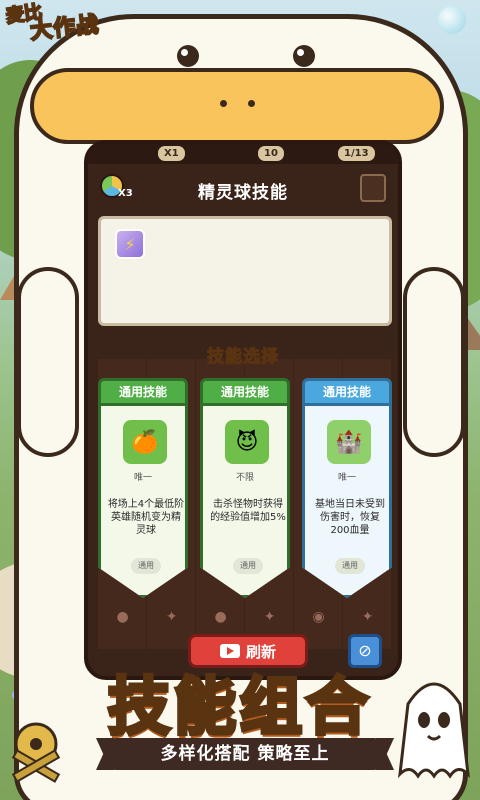 This screenshot has height=800, width=480. Describe the element at coordinates (356, 153) in the screenshot. I see `hud-chip-wave: 1/13` at that location.